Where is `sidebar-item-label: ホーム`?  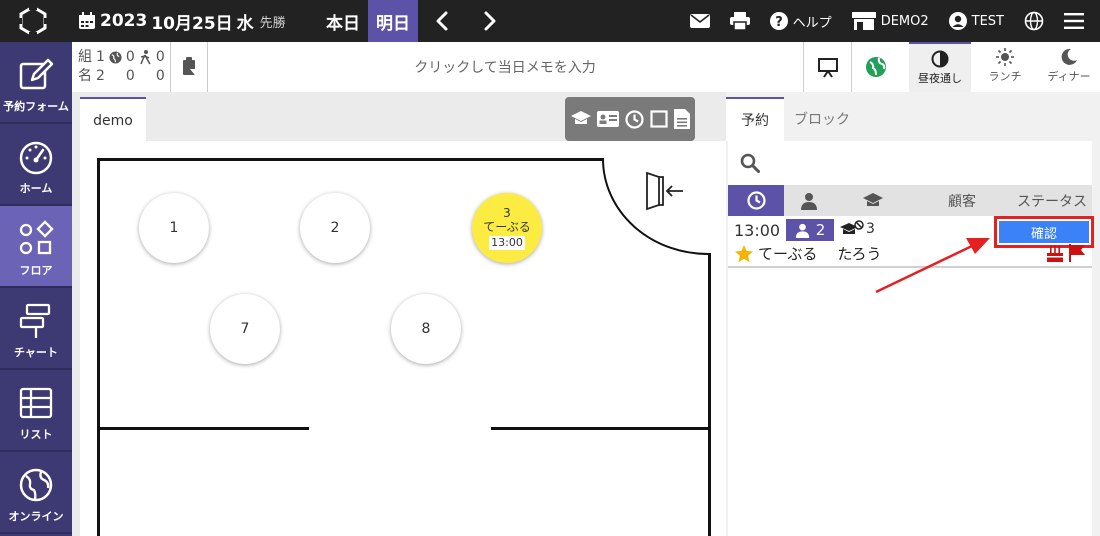 sidebar-item-label: ホーム is located at coordinates (36, 188).